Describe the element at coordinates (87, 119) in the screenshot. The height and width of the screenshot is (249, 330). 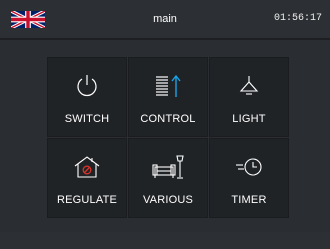
I see `switch-label: SWITCH` at that location.